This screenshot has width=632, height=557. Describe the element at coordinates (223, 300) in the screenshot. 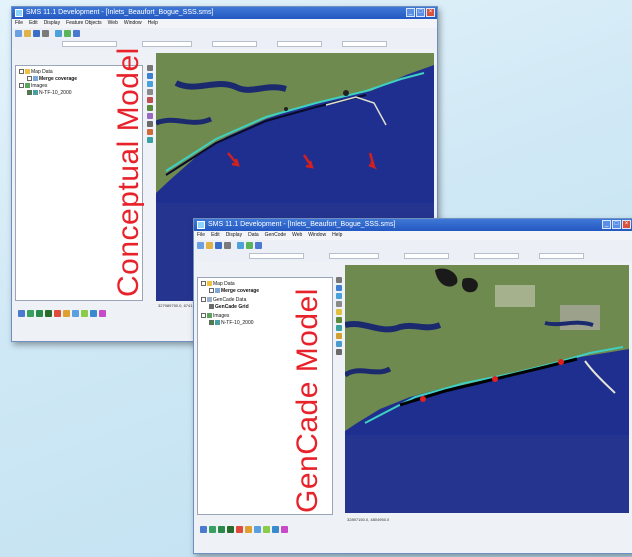

I see `tree-item-gencade-data: GenCade Data` at that location.